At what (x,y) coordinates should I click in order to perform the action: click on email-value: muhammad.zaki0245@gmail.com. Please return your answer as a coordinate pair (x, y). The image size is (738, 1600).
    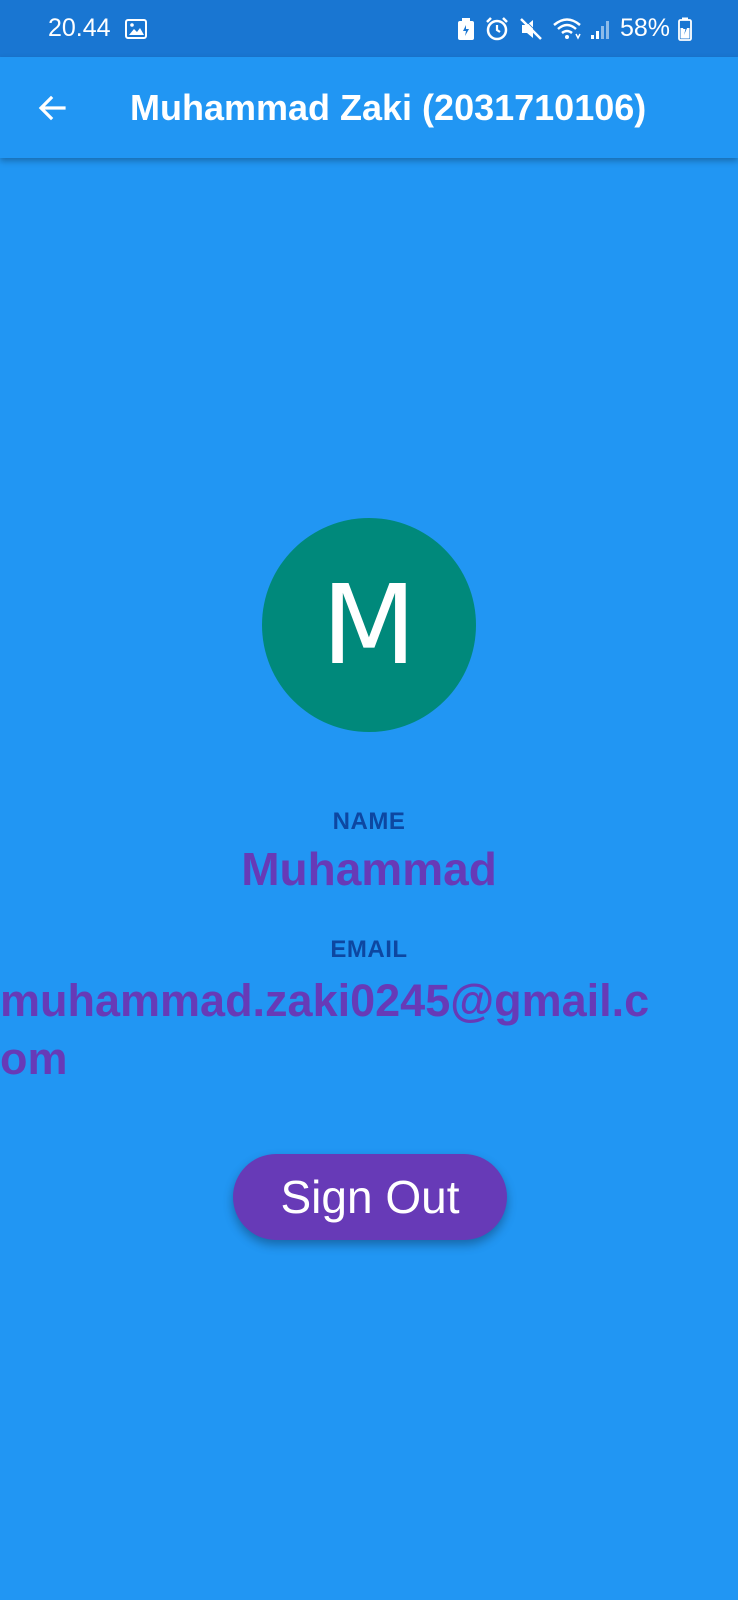
    Looking at the image, I should click on (325, 1029).